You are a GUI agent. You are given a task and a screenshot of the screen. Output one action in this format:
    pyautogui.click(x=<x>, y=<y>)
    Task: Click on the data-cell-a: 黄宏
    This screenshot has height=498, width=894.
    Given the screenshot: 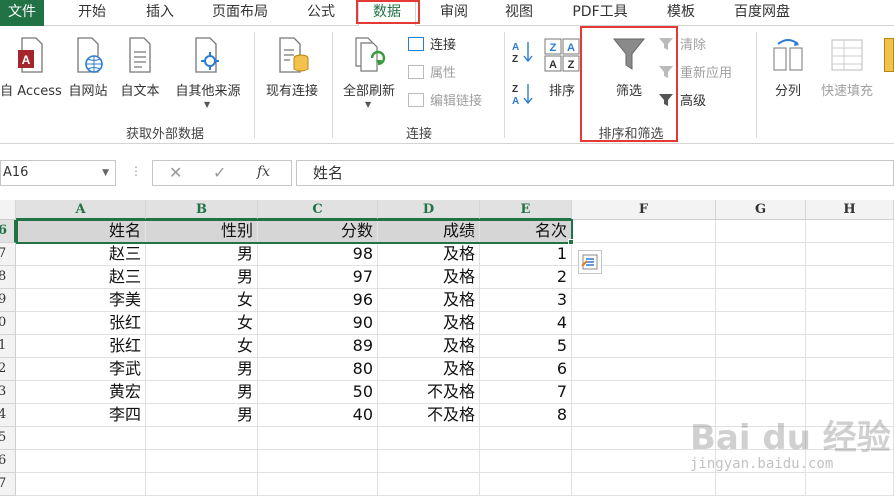 What is the action you would take?
    pyautogui.click(x=81, y=392)
    